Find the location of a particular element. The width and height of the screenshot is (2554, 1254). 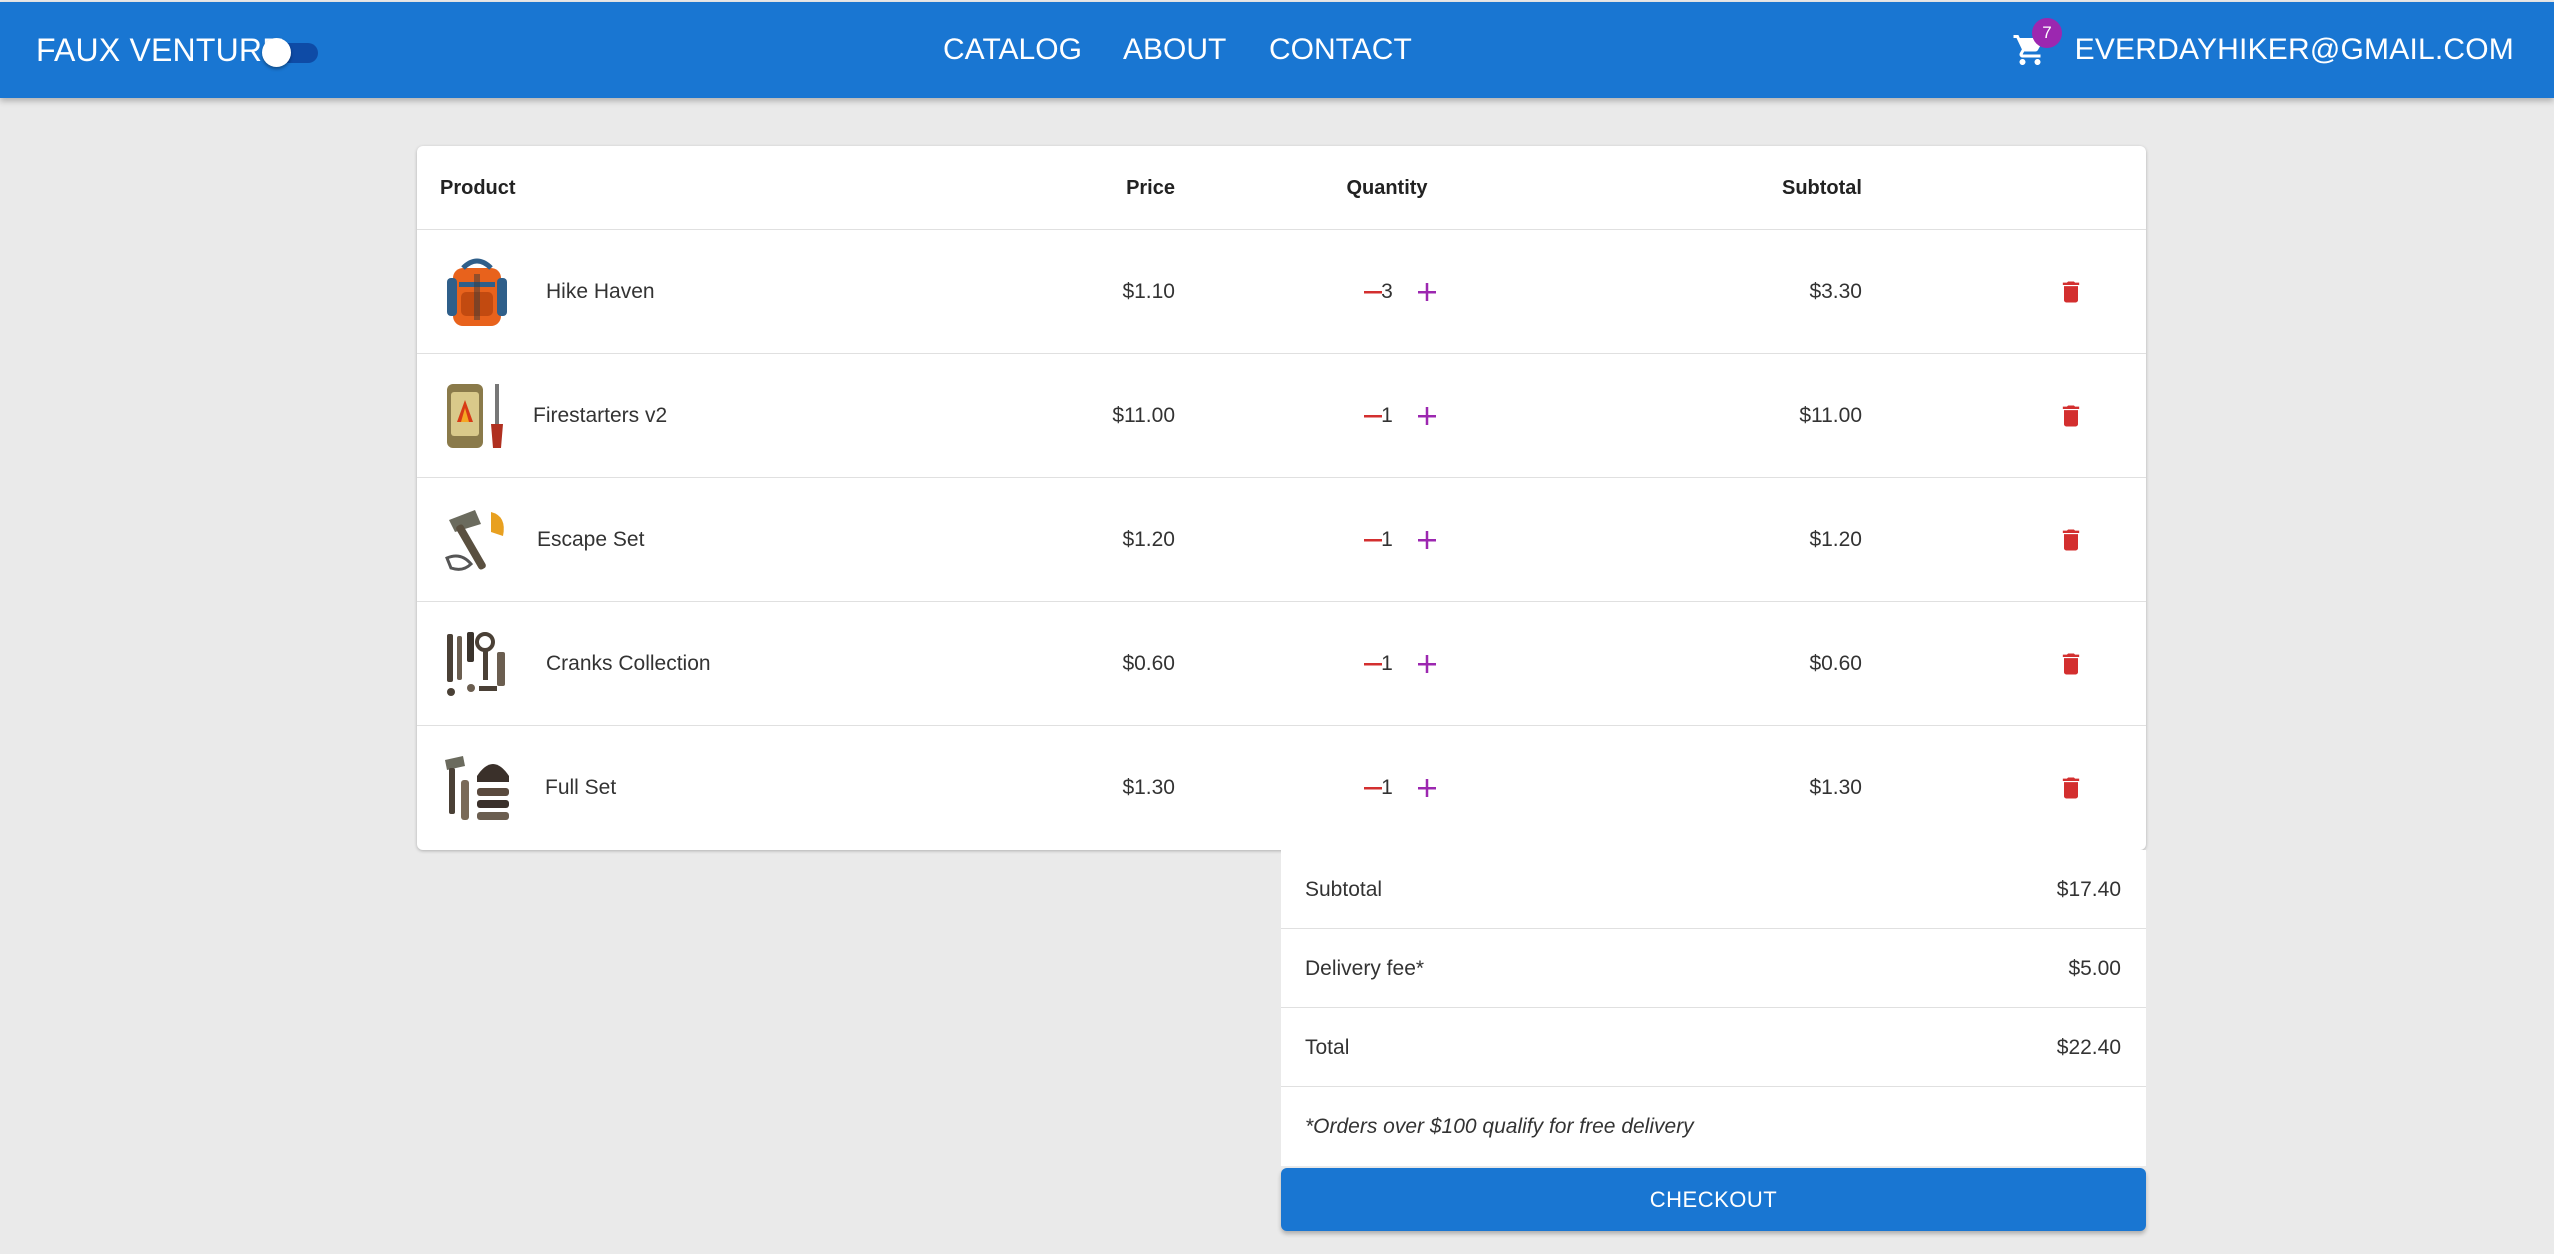

firestarter-icon is located at coordinates (477, 416).